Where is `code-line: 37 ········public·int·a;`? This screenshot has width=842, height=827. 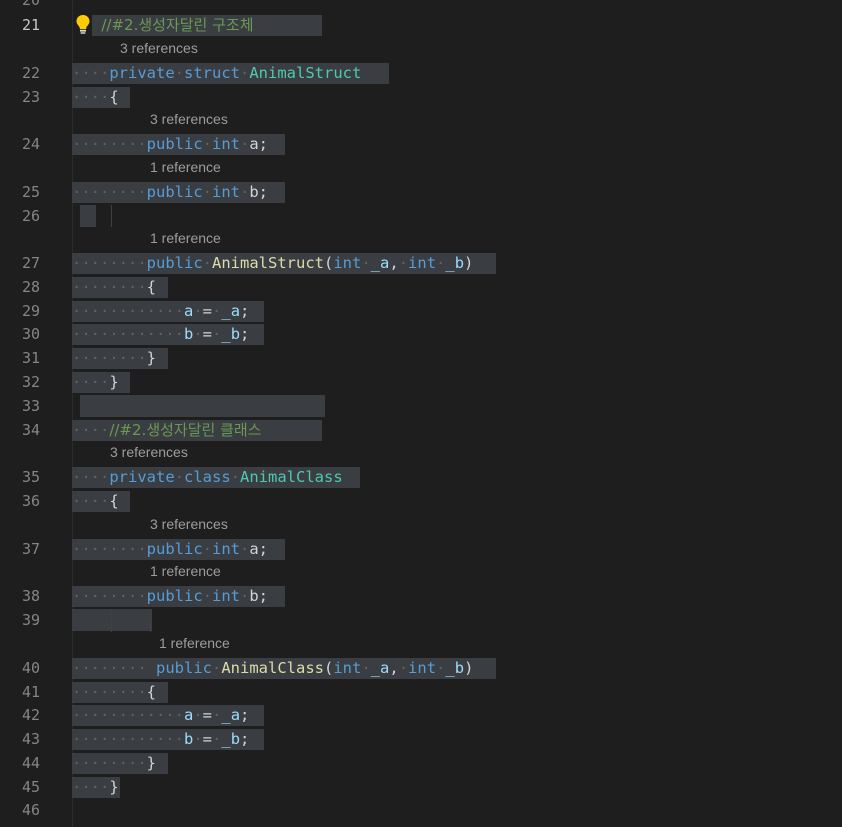
code-line: 37 ········public·int·a; is located at coordinates (421, 549).